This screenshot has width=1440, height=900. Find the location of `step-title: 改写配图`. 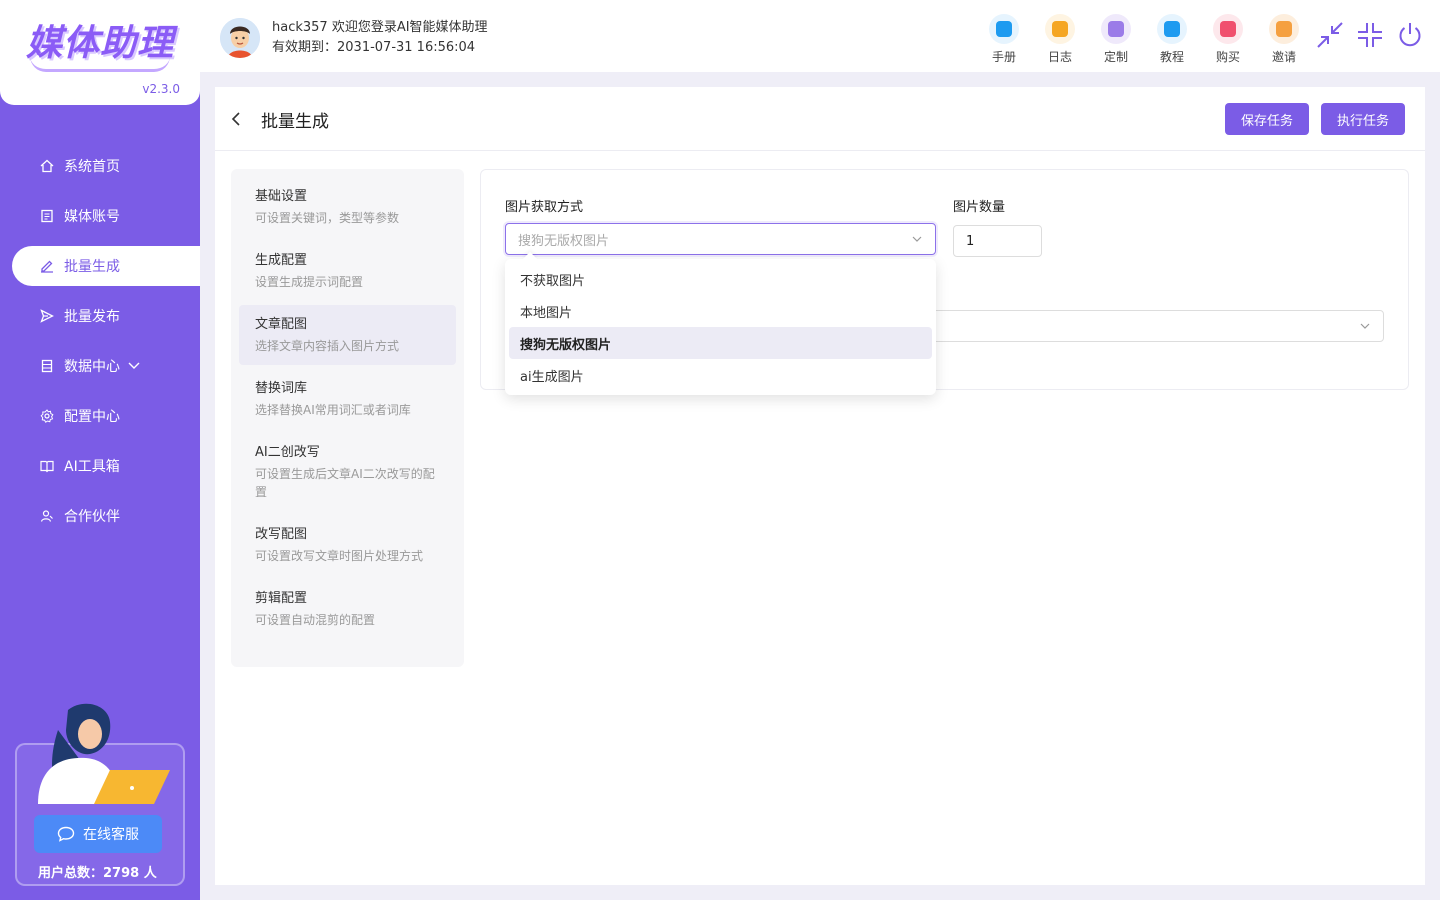

step-title: 改写配图 is located at coordinates (281, 534).